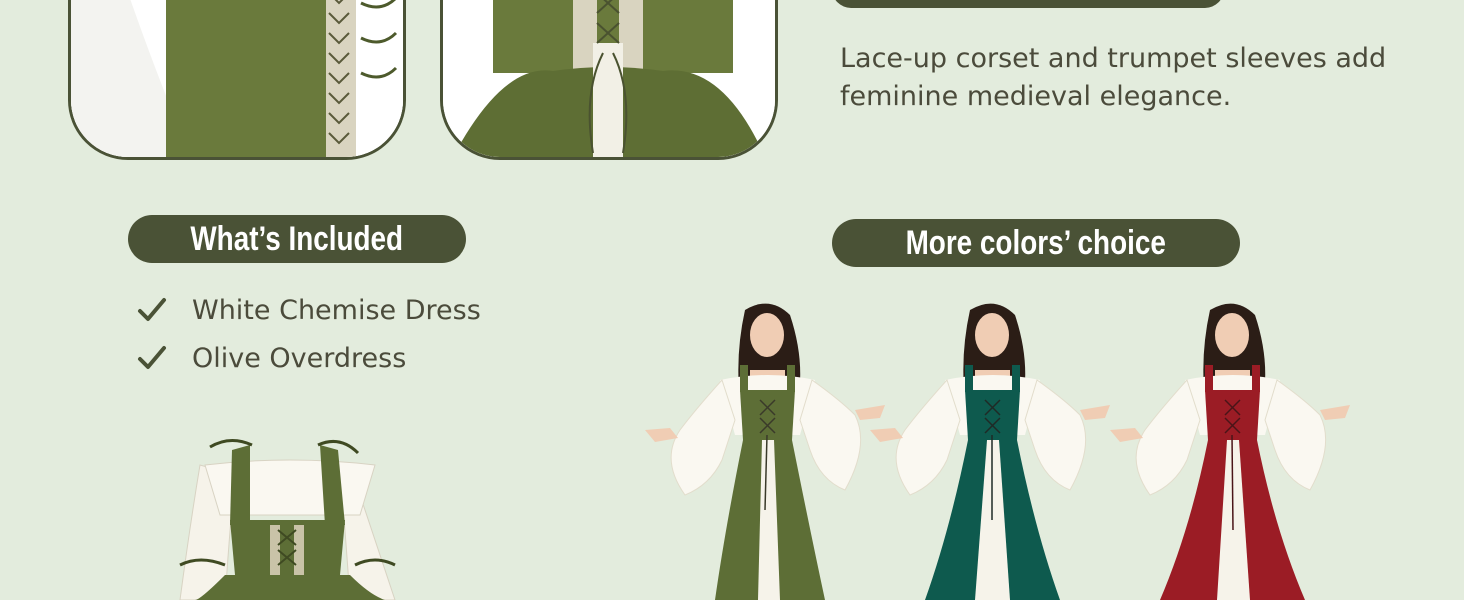  What do you see at coordinates (287, 519) in the screenshot?
I see `dress-flatlay-image` at bounding box center [287, 519].